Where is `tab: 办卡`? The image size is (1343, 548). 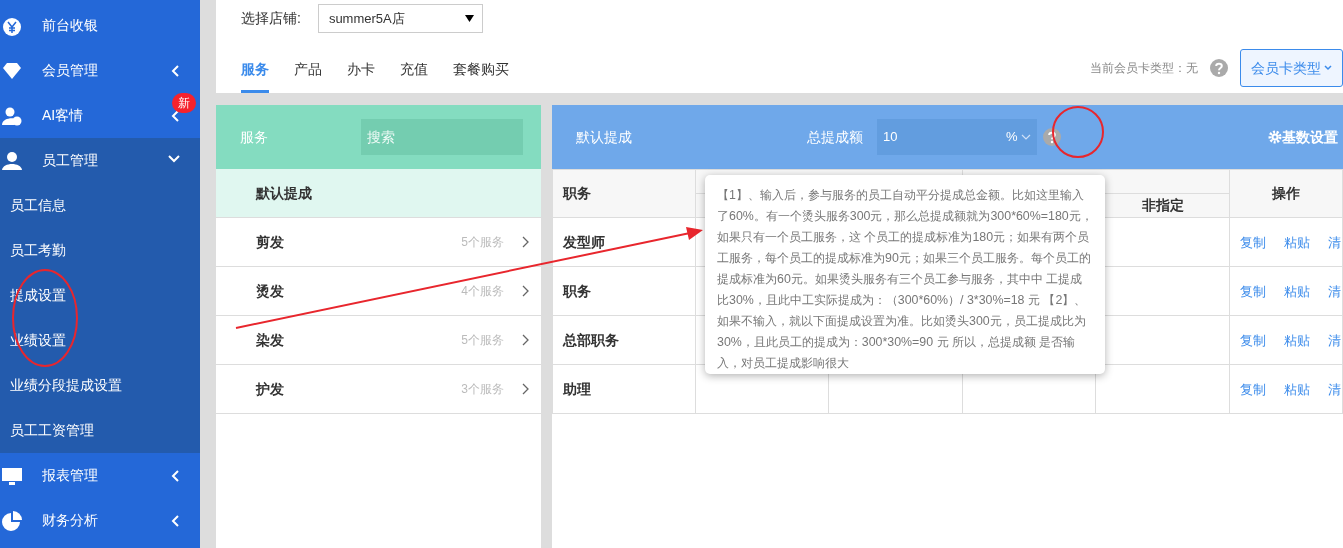 tab: 办卡 is located at coordinates (361, 76).